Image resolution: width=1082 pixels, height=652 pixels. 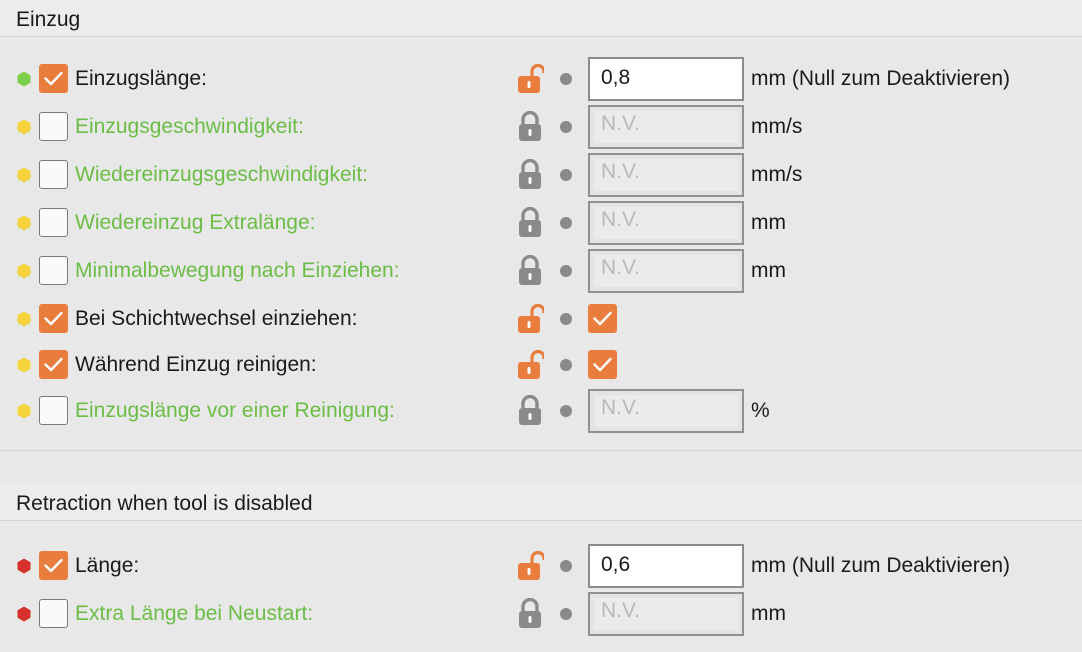 I want to click on group-title: Retraction when tool is disabled, so click(x=164, y=503).